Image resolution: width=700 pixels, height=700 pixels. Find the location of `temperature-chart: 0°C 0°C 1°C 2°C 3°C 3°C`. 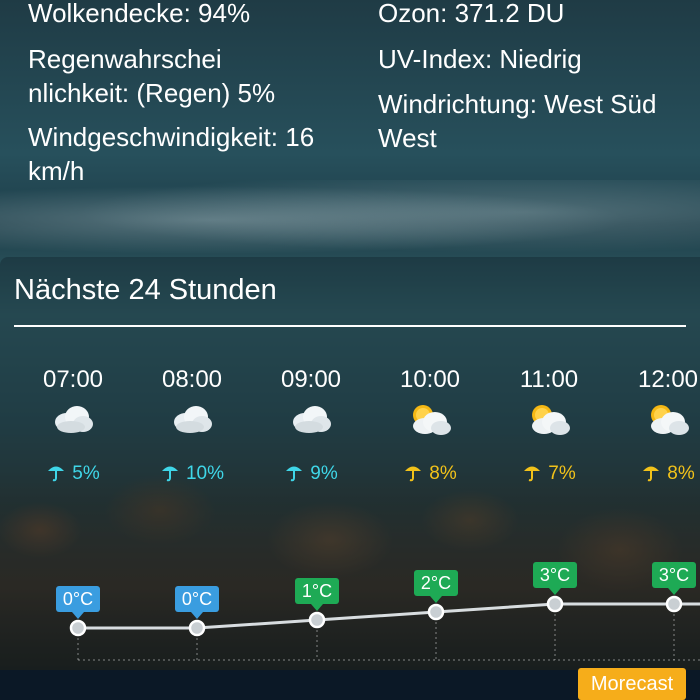

temperature-chart: 0°C 0°C 1°C 2°C 3°C 3°C is located at coordinates (378, 611).